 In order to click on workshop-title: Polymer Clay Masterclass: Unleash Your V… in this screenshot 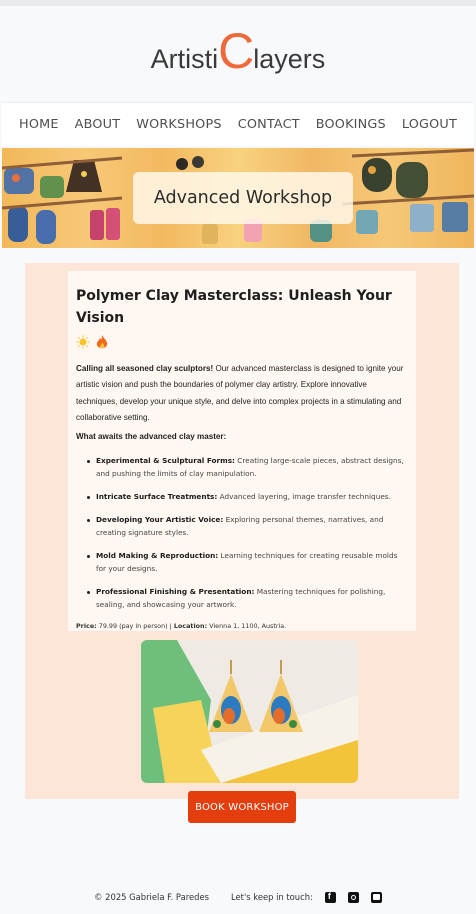, I will do `click(234, 307)`.